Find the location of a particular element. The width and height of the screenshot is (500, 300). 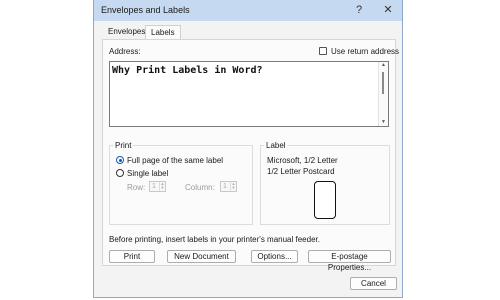

title-bar: Envelopes and Labels ? ✕ is located at coordinates (248, 10).